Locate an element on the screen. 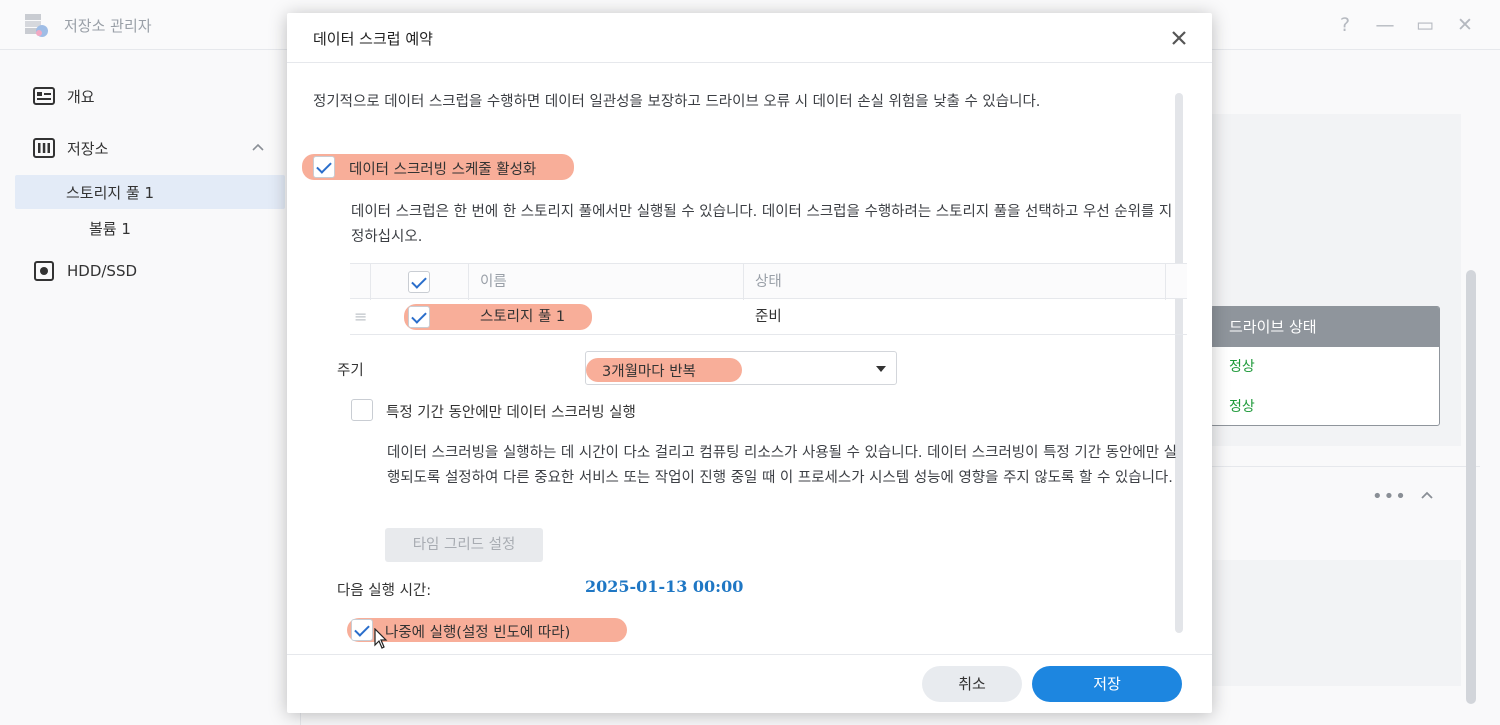 Image resolution: width=1500 pixels, height=725 pixels. overview-icon is located at coordinates (44, 96).